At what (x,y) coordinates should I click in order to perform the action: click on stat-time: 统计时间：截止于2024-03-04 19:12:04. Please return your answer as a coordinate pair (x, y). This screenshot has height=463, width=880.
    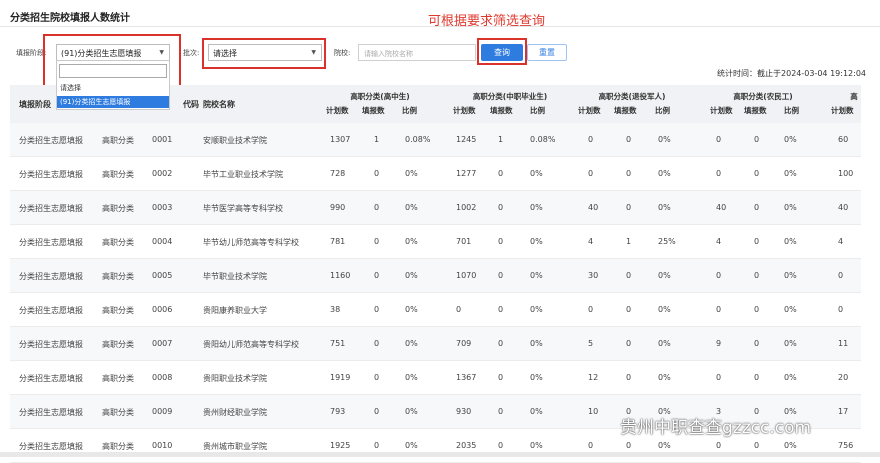
    Looking at the image, I should click on (791, 73).